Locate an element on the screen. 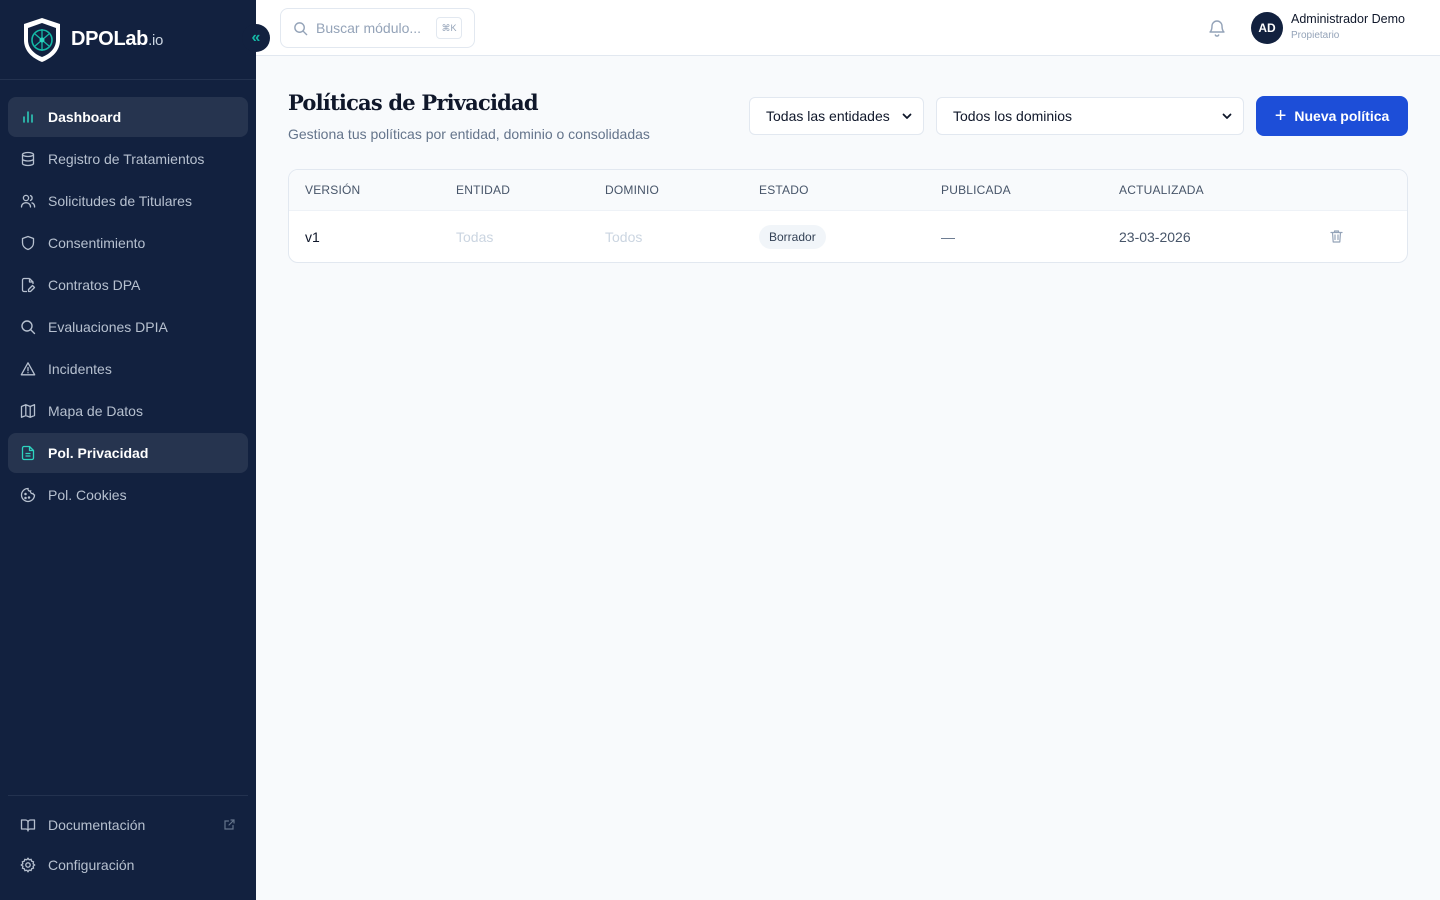 Image resolution: width=1440 pixels, height=900 pixels. sidebar-item-dashboard: Dashboard is located at coordinates (128, 117).